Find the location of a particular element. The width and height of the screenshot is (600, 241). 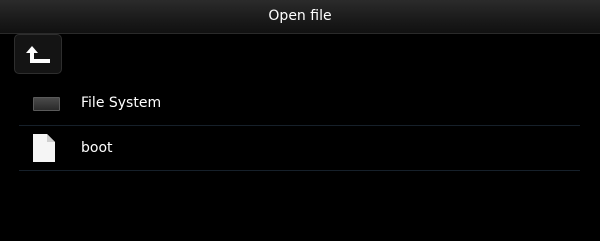

up-arrow-icon is located at coordinates (38, 54).